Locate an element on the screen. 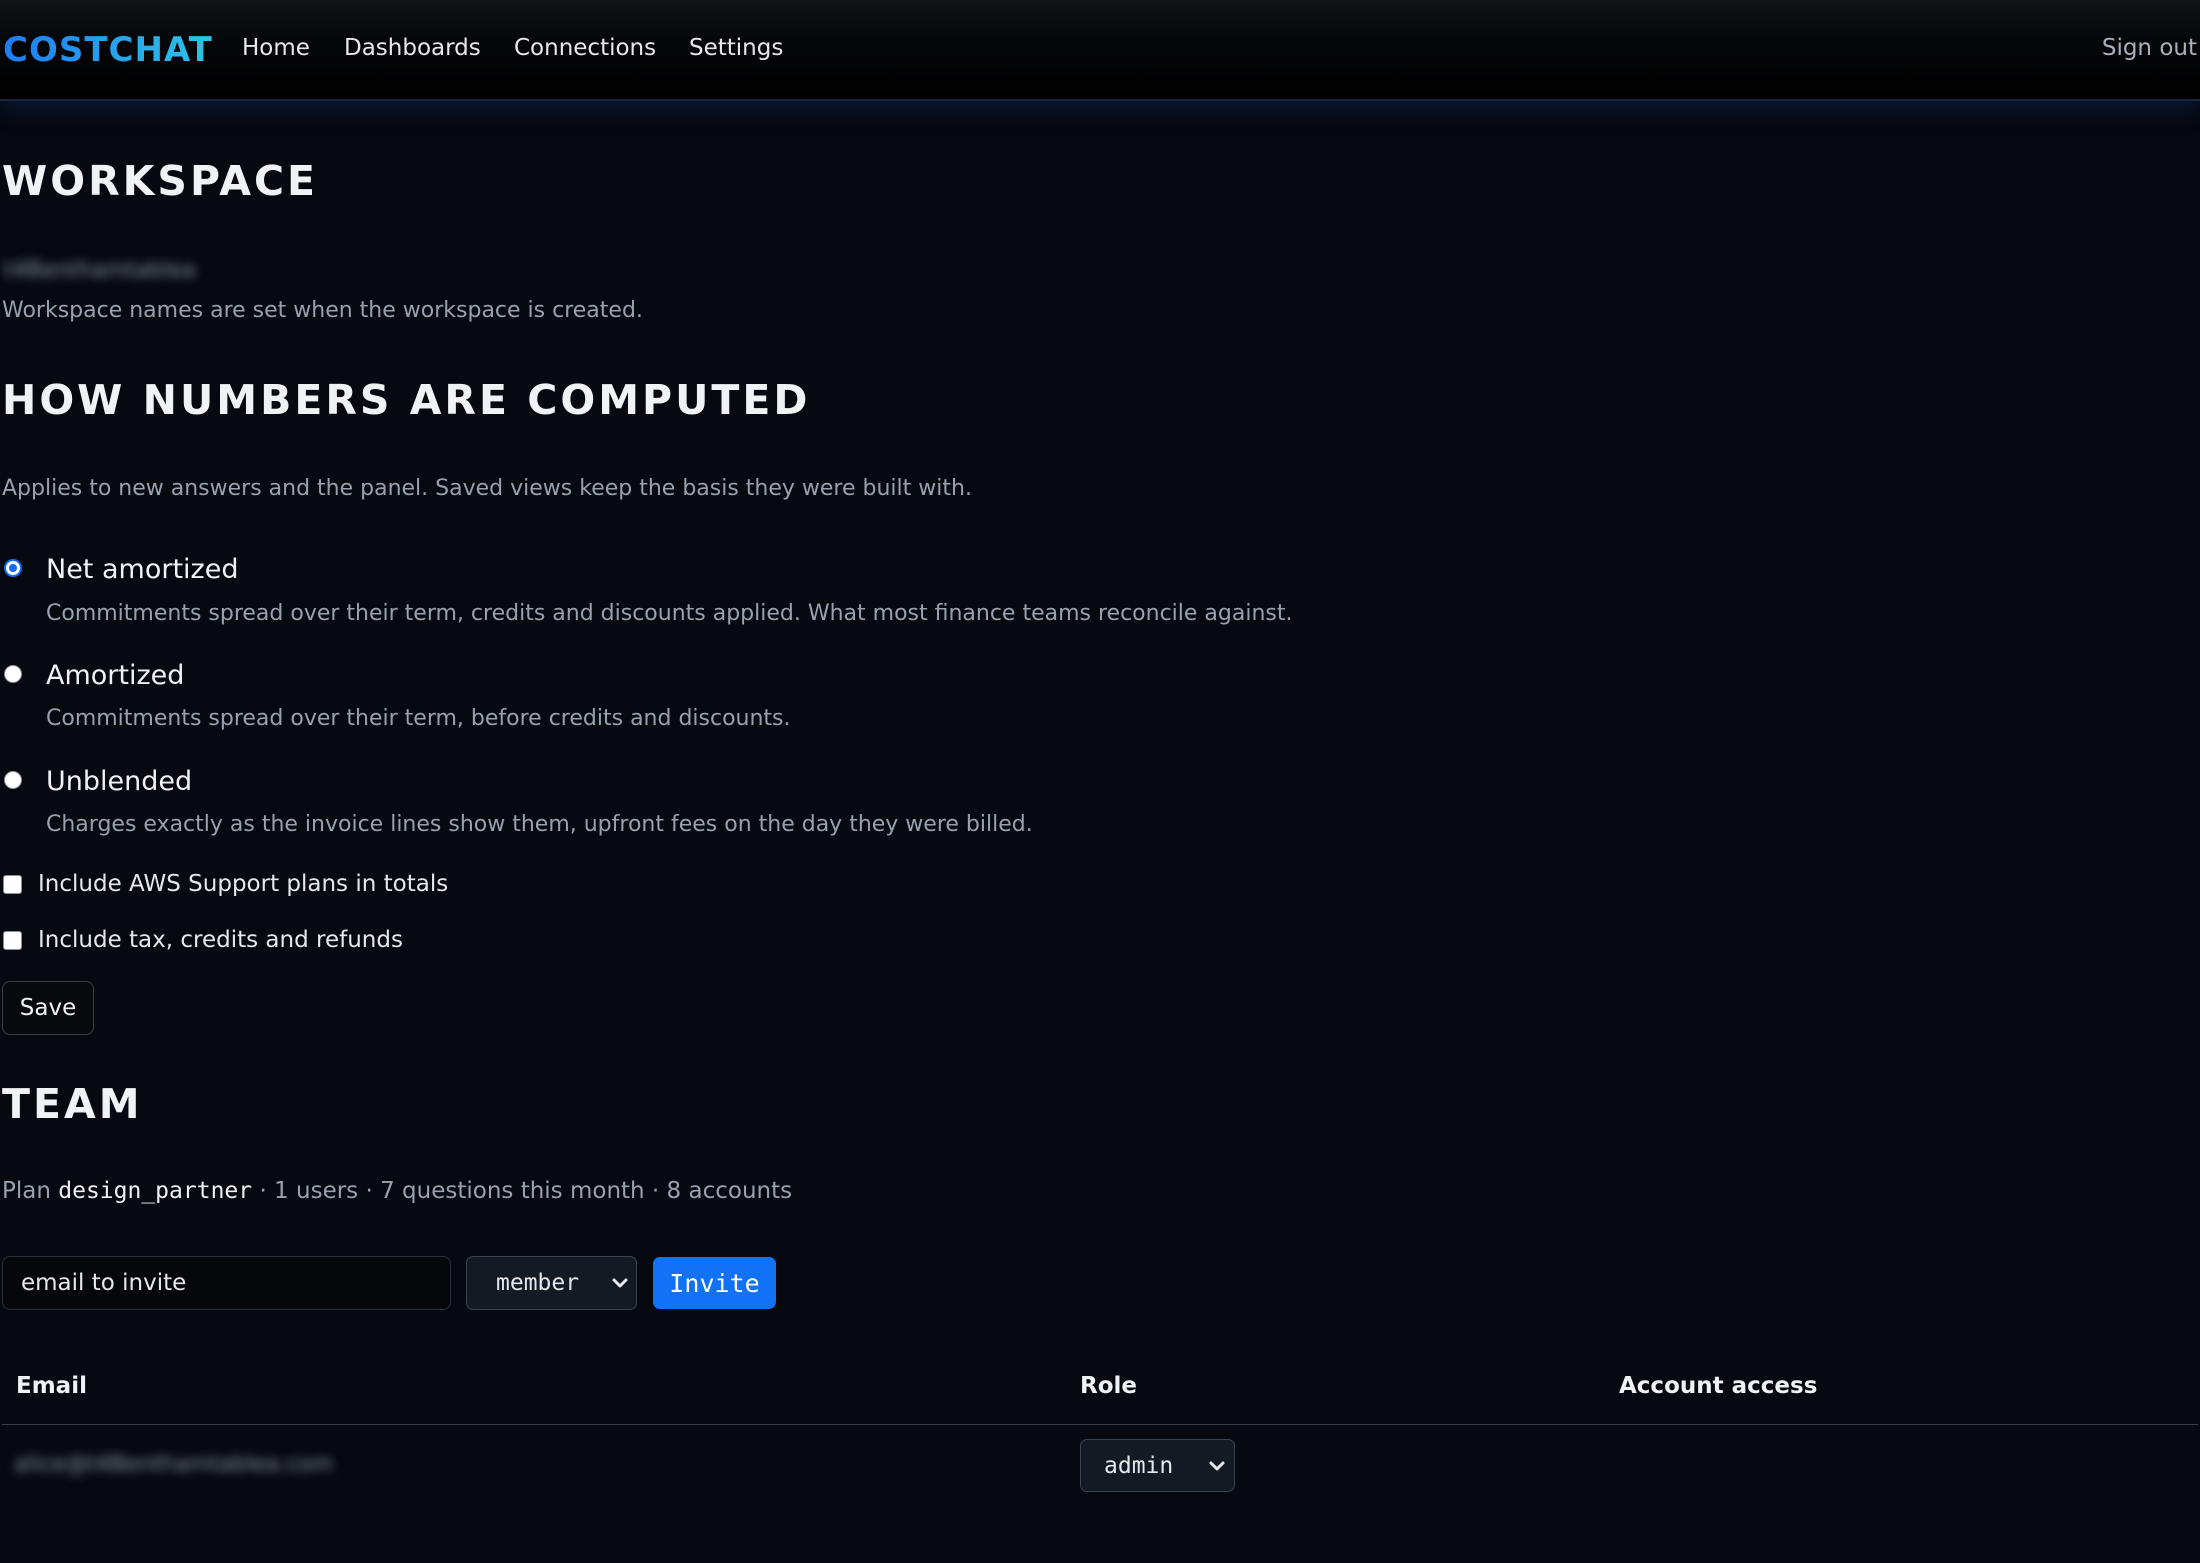 The height and width of the screenshot is (1563, 2200). checkbox-label: Include AWS Support plans in totals is located at coordinates (243, 884).